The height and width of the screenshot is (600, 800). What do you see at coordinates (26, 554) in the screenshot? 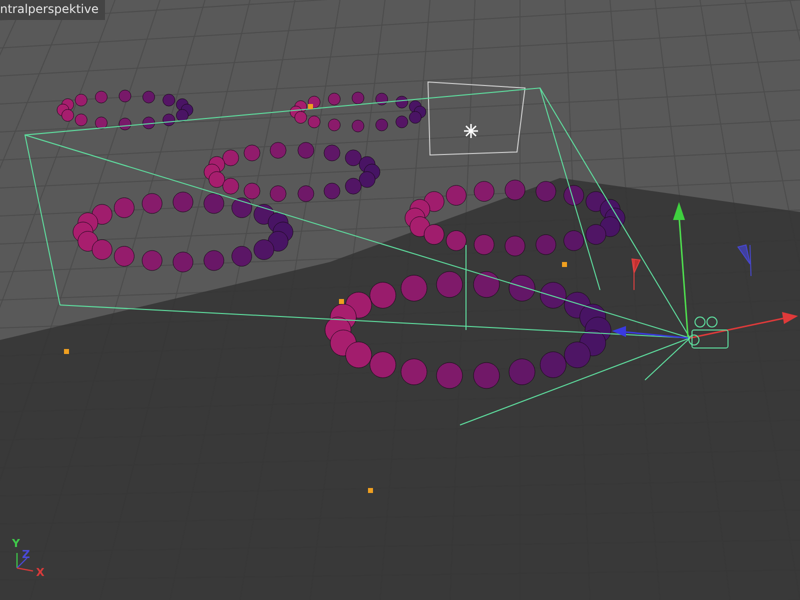
I see `axis-label: Z` at bounding box center [26, 554].